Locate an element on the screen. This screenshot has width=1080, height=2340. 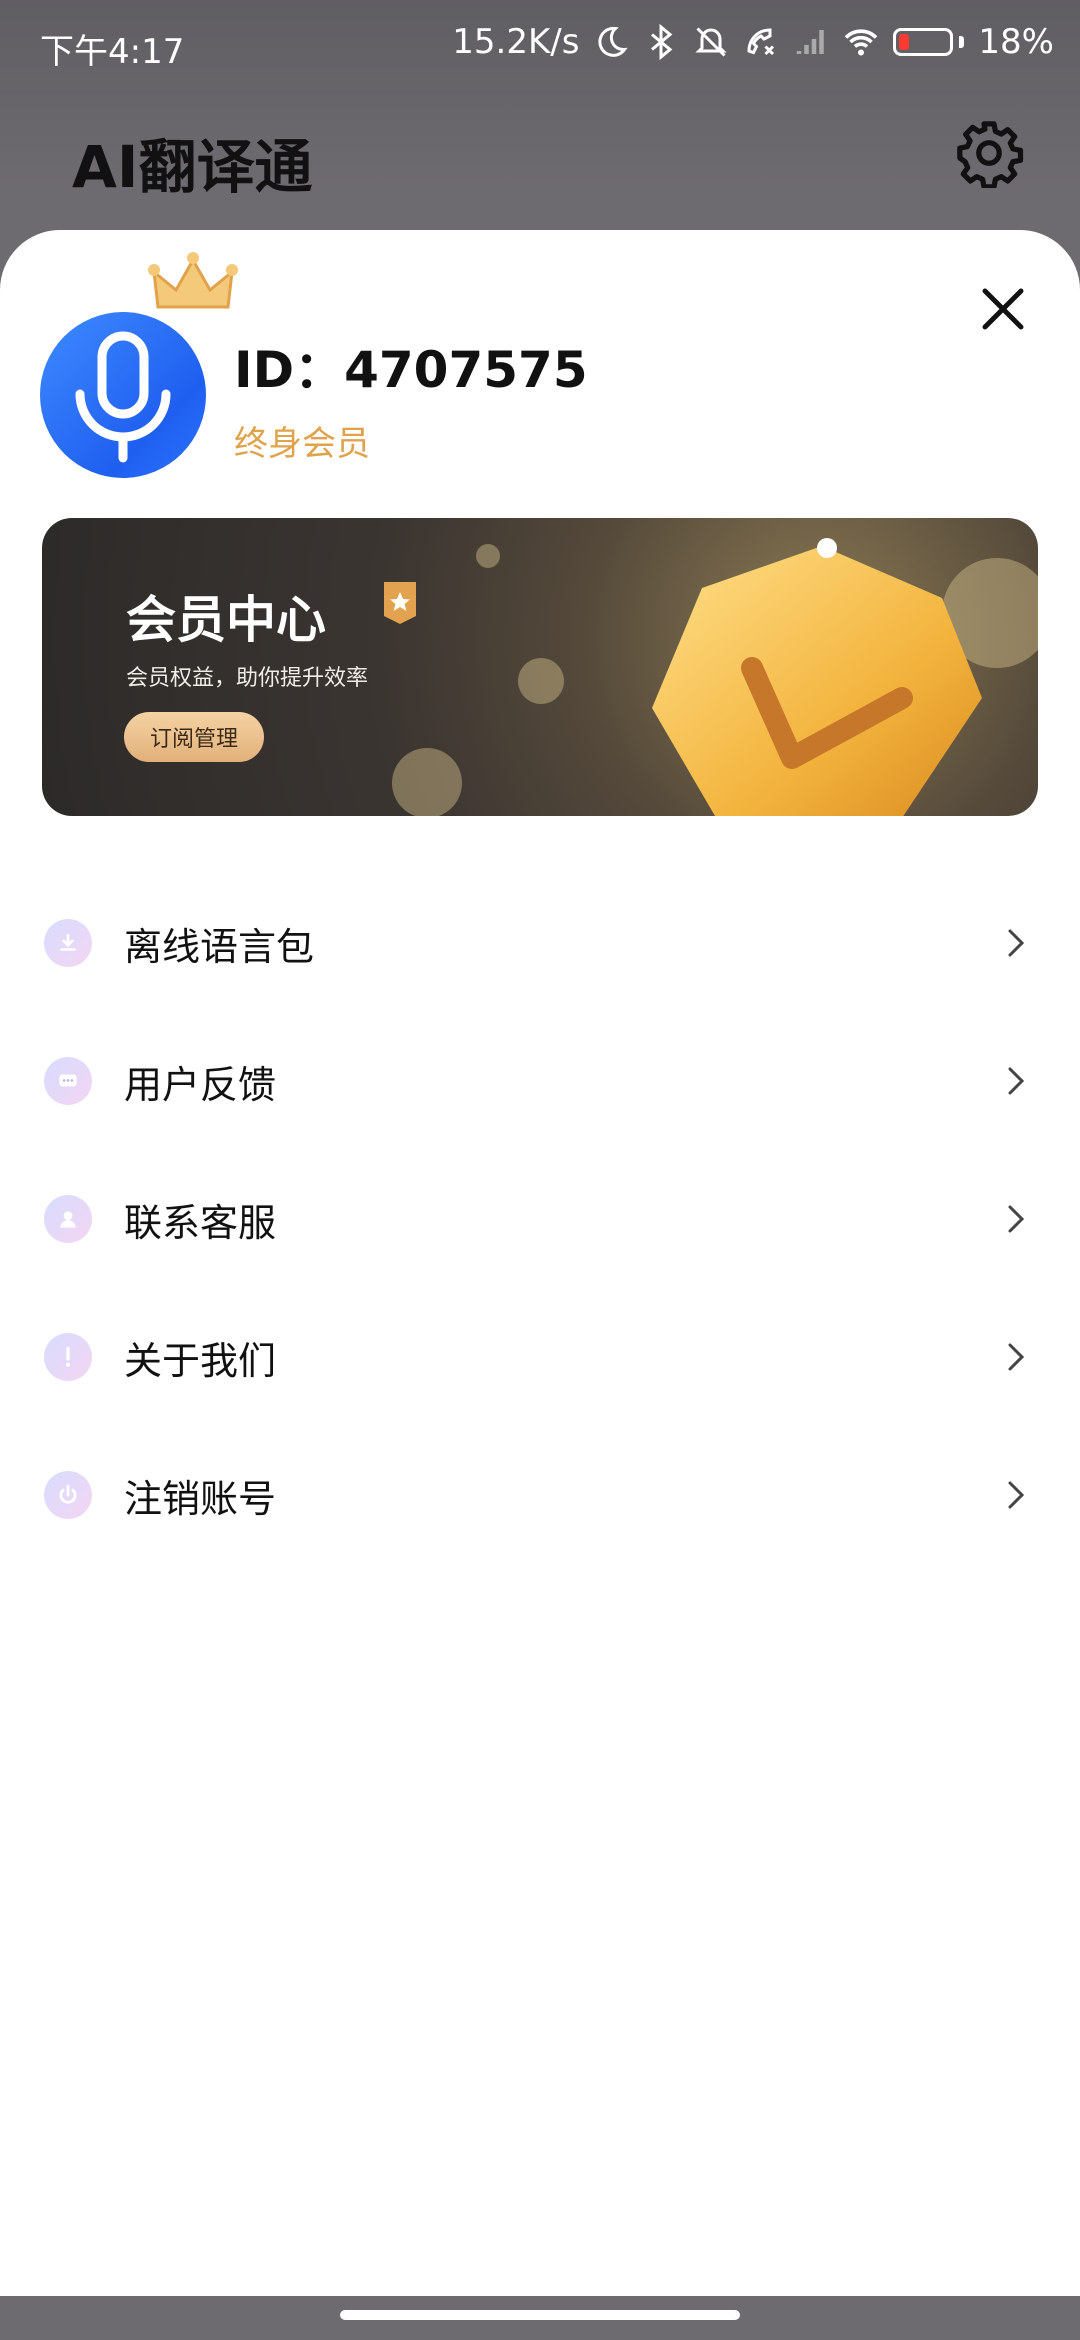
user-id: ID：4707575 is located at coordinates (411, 370).